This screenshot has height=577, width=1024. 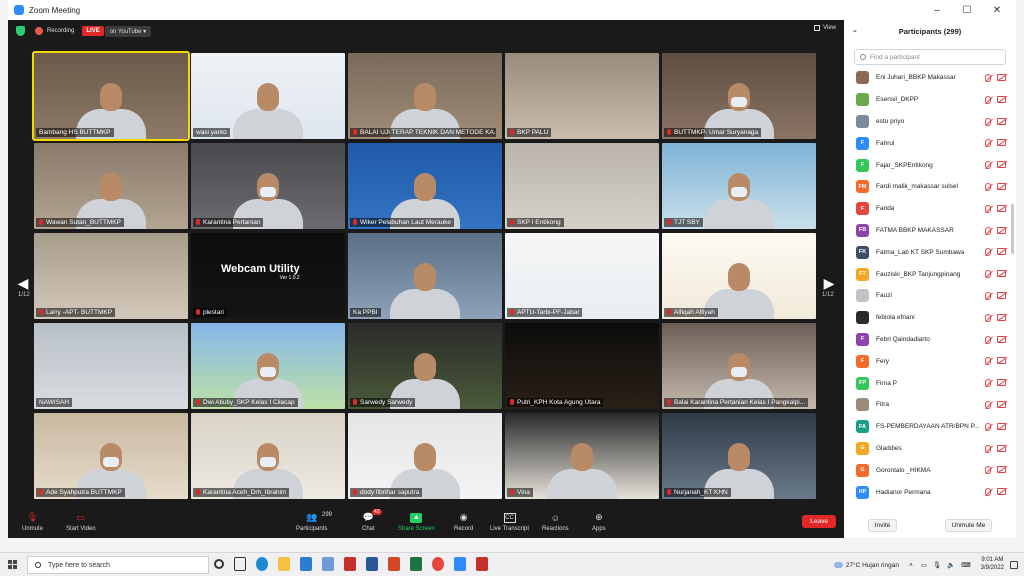 I want to click on video-feed, so click(x=582, y=96).